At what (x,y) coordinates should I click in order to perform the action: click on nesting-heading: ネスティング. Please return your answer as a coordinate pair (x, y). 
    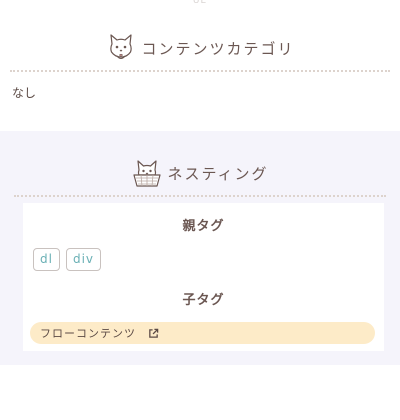
    Looking at the image, I should click on (200, 173).